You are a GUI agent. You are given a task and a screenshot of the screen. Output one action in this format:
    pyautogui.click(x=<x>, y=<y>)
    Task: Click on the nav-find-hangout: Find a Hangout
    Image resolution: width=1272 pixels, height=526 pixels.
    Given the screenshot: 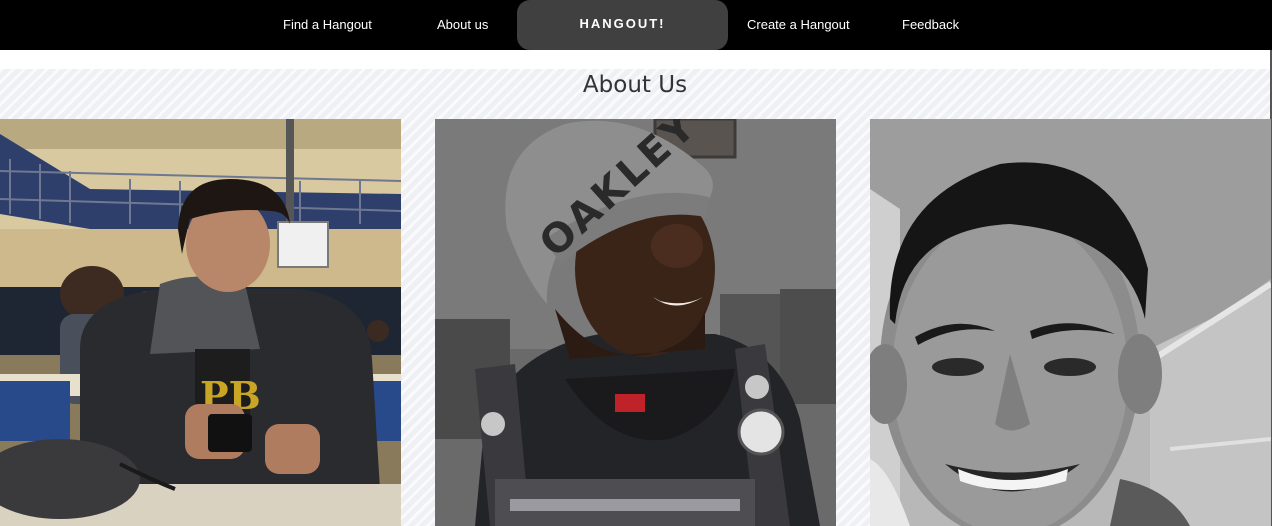 What is the action you would take?
    pyautogui.click(x=327, y=25)
    